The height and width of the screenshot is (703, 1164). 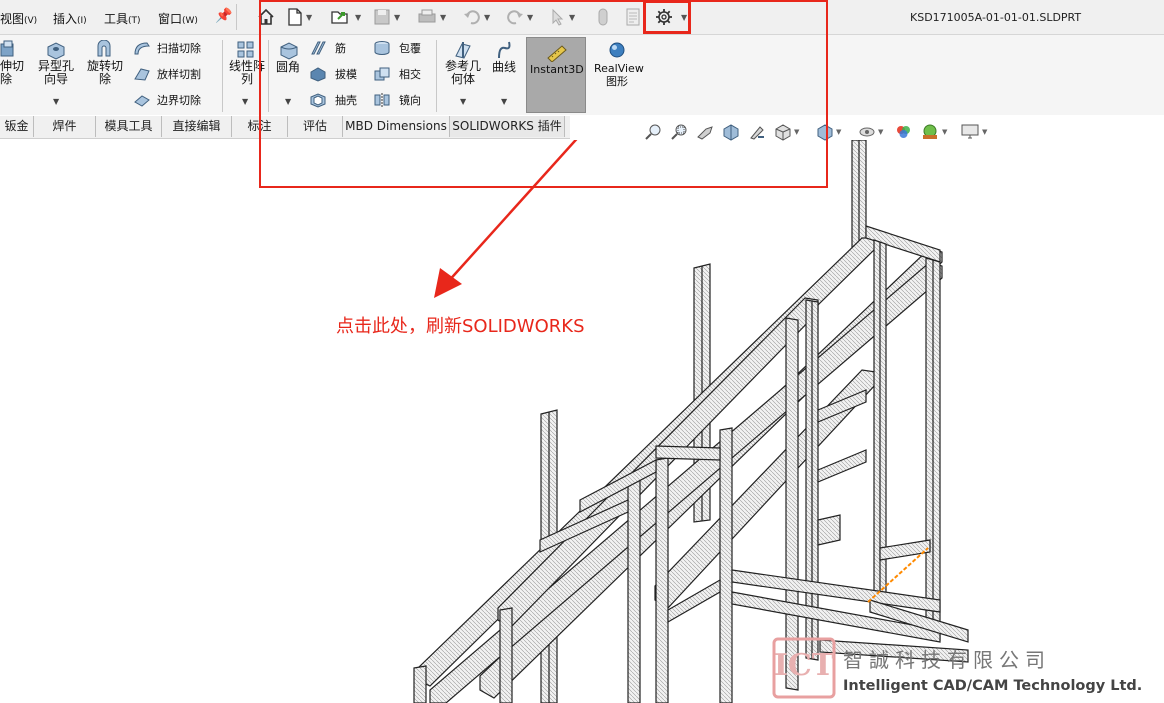 I want to click on linear-pattern-button: 线性阵列, so click(x=247, y=73).